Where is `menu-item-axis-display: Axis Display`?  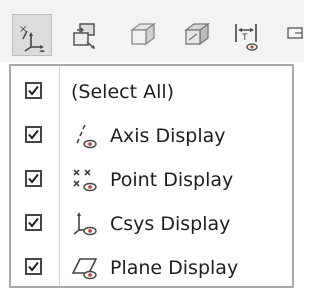 menu-item-axis-display: Axis Display is located at coordinates (151, 136).